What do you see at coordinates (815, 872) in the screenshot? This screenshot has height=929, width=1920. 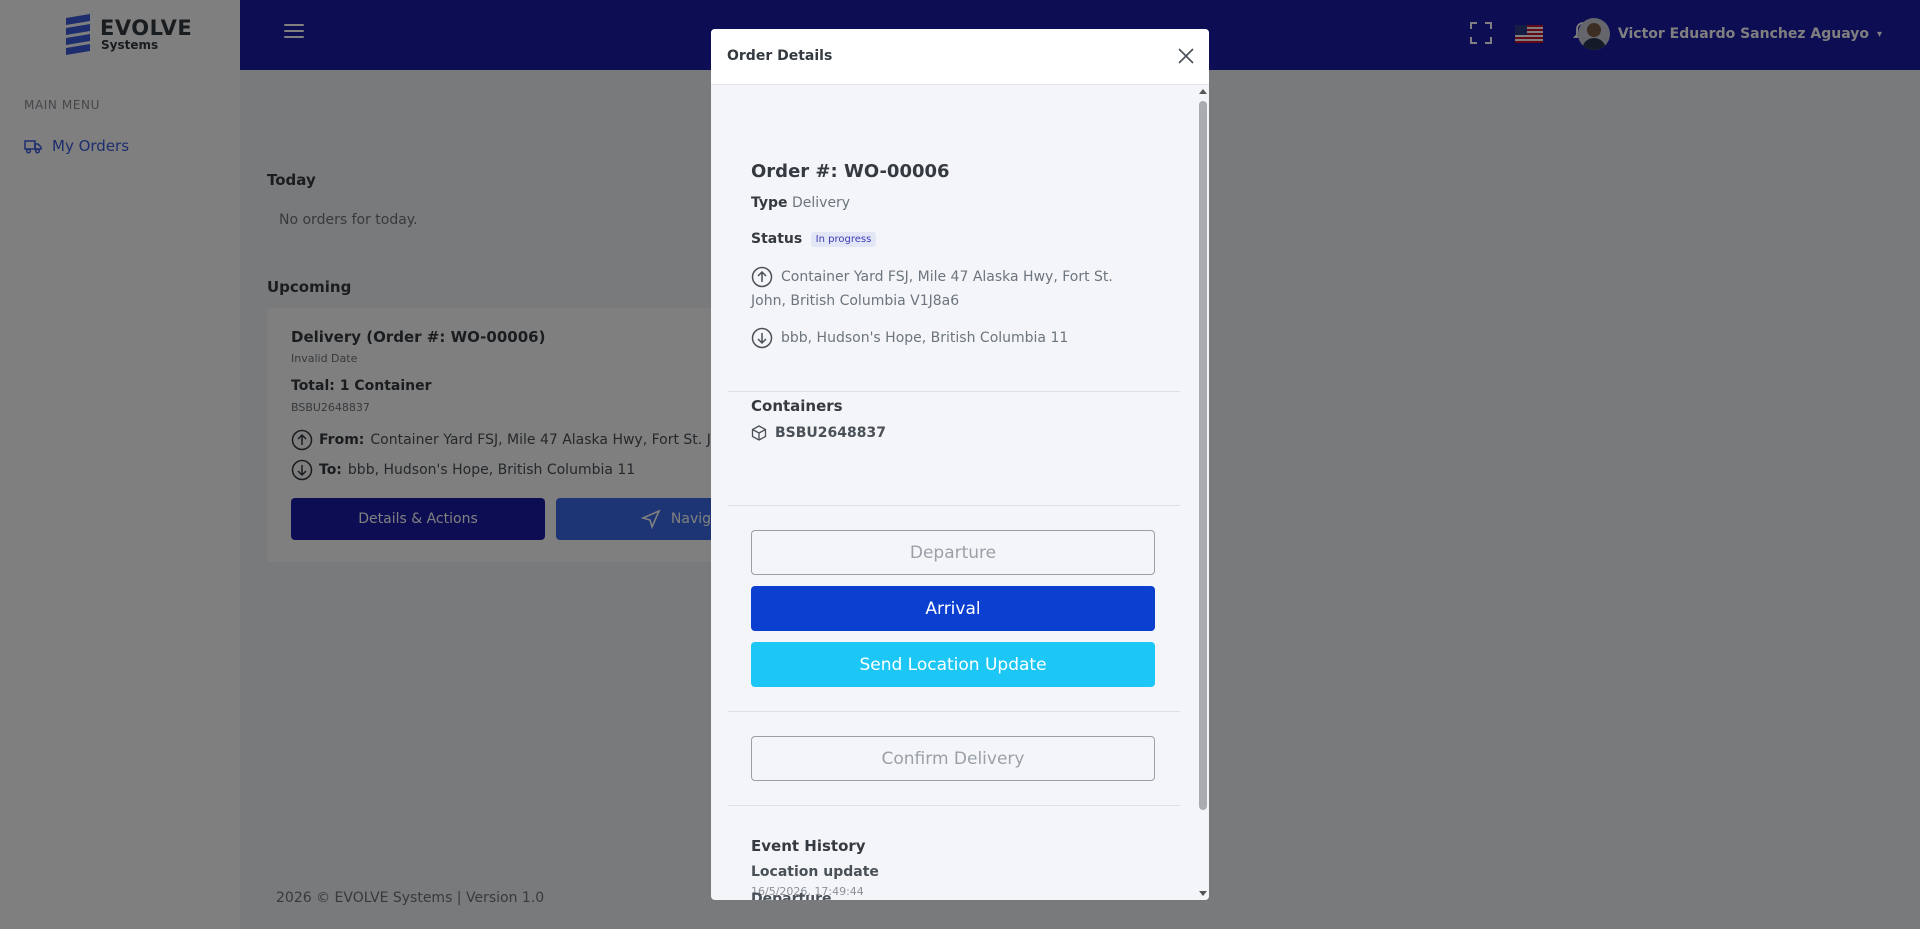 I see `history-event: Location update` at bounding box center [815, 872].